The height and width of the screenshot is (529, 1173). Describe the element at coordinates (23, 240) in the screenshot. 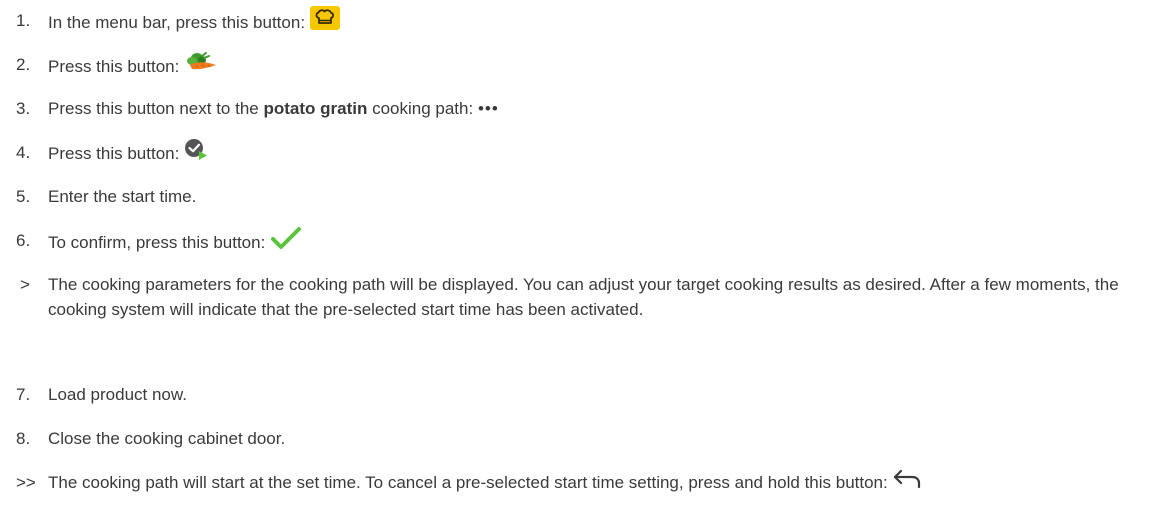

I see `step-number: 6.` at that location.